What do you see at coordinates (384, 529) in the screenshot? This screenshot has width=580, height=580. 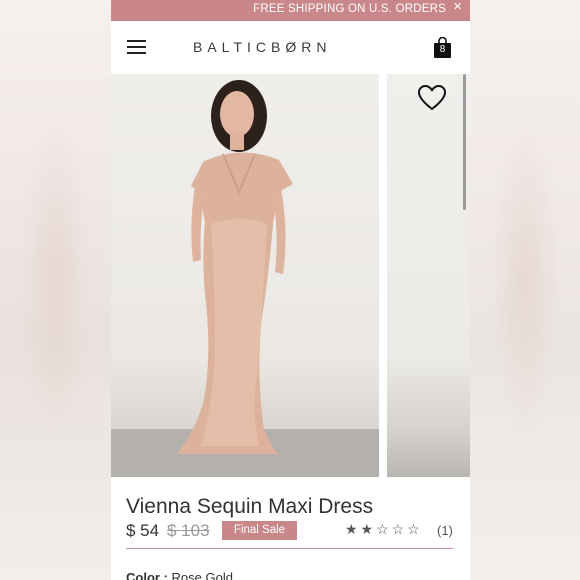 I see `star-rating: ★★☆☆☆` at bounding box center [384, 529].